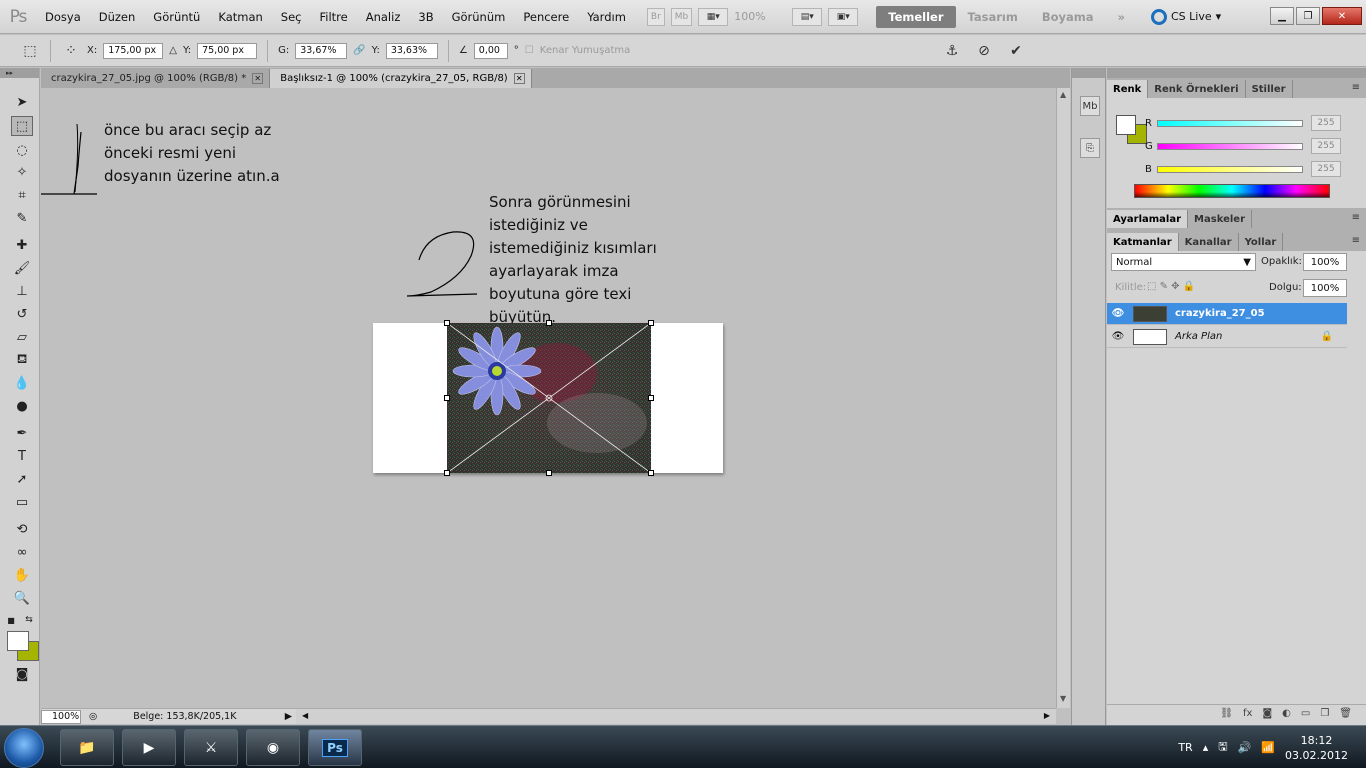 The width and height of the screenshot is (1366, 768). What do you see at coordinates (916, 16) in the screenshot?
I see `workspace-essentials: Temeller` at bounding box center [916, 16].